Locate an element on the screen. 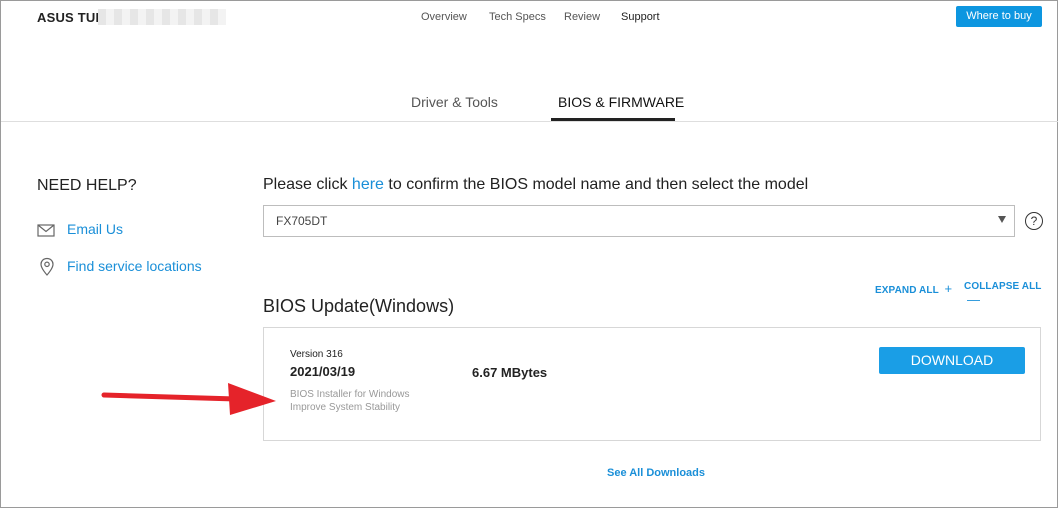 This screenshot has width=1058, height=508. tab-divider is located at coordinates (529, 121).